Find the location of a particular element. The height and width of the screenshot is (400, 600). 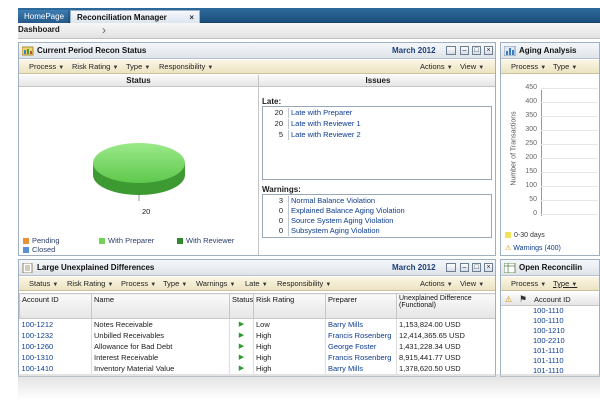

recon-panel-title: Current Period Recon Status is located at coordinates (92, 50).